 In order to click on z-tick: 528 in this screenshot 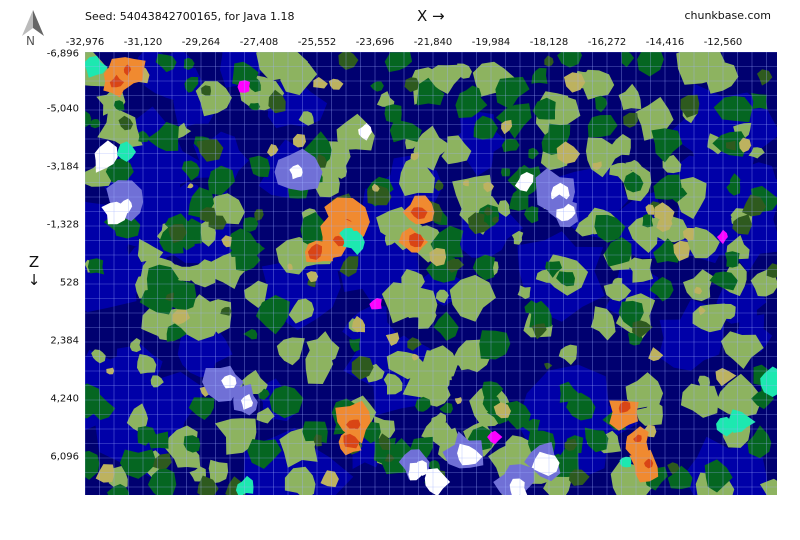, I will do `click(69, 283)`.